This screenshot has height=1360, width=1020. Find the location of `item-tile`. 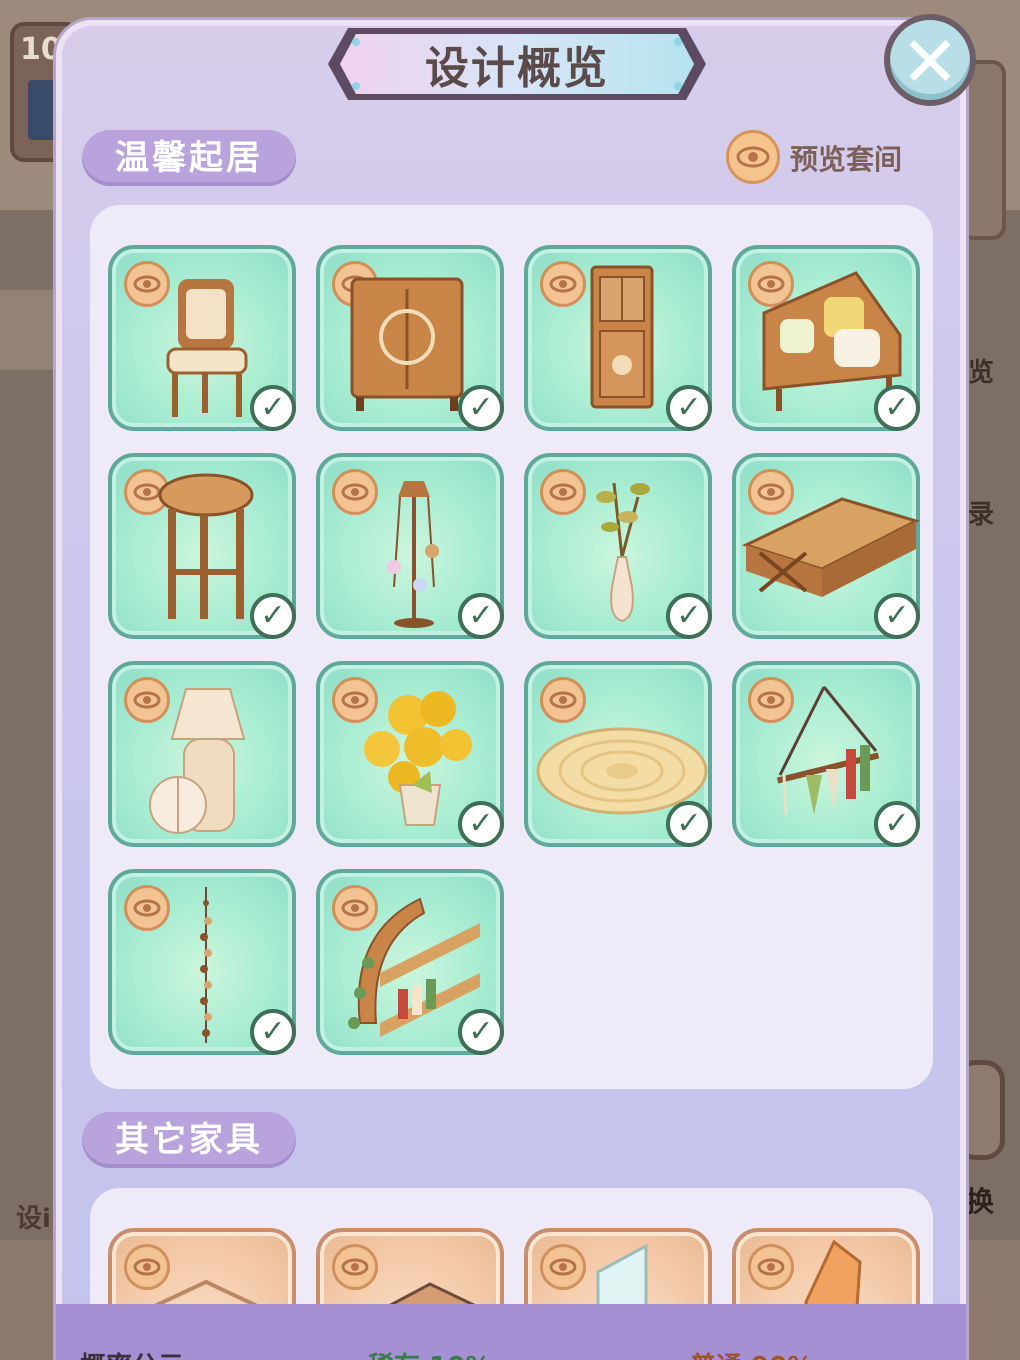

item-tile is located at coordinates (202, 754).